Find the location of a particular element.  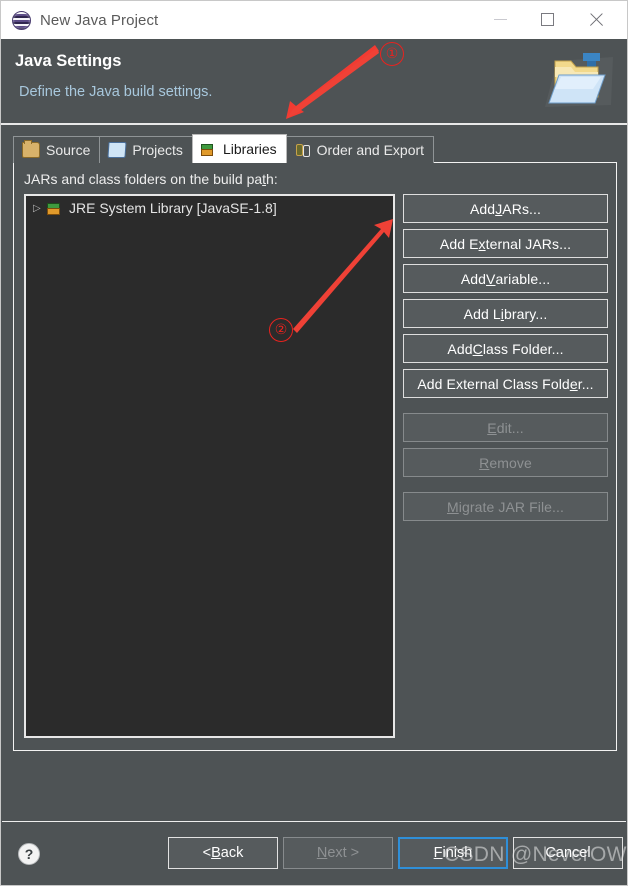

tab-order-and-export: Order and Export is located at coordinates (360, 149).